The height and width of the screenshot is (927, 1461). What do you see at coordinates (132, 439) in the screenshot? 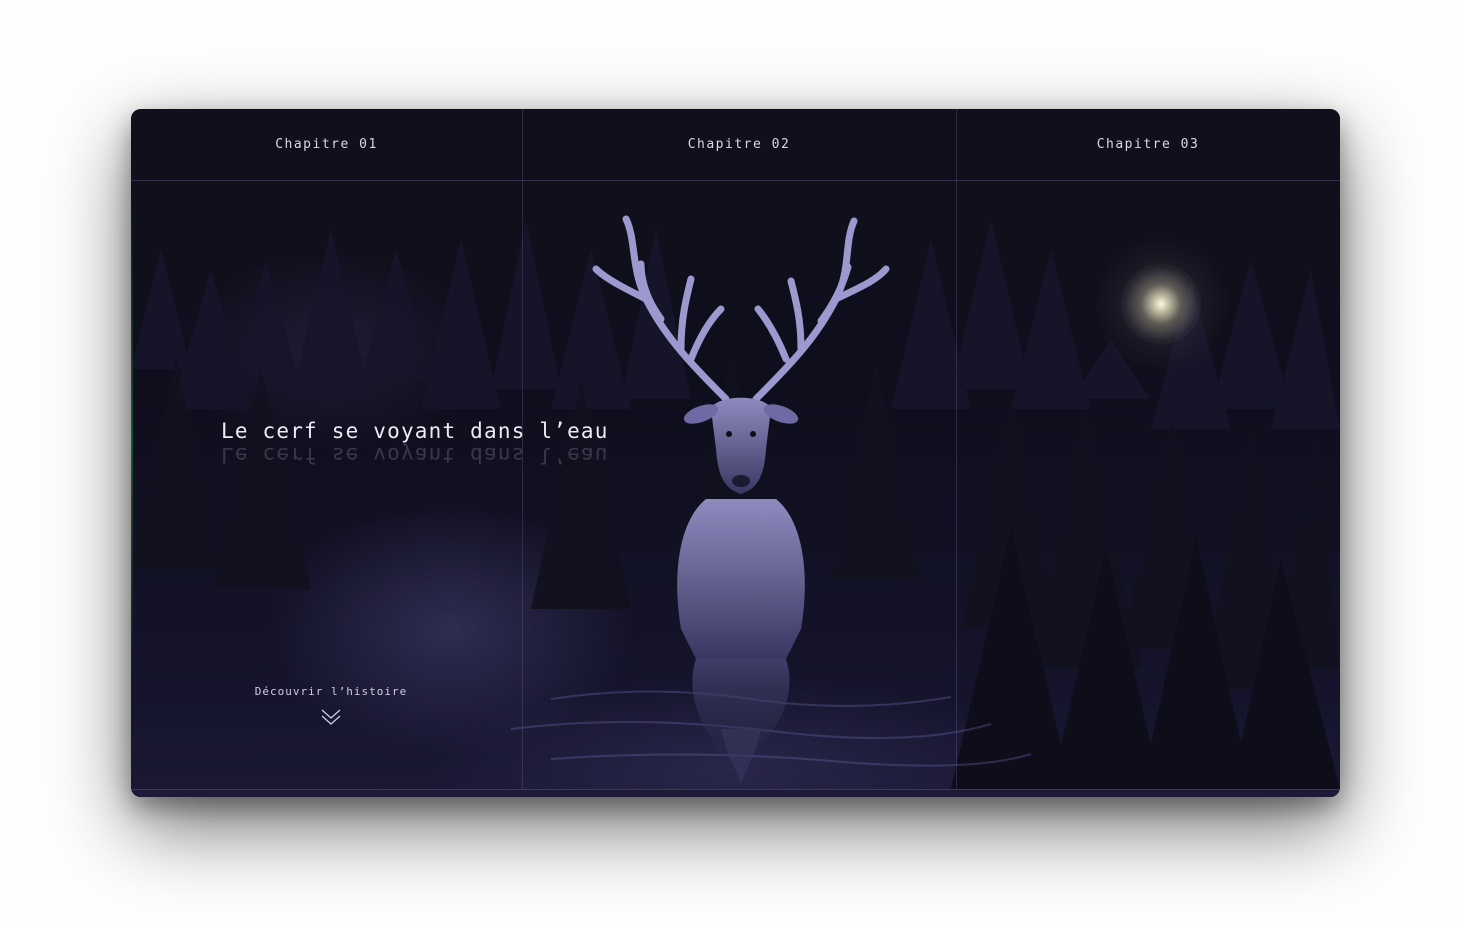
I see `edge-highlight` at bounding box center [132, 439].